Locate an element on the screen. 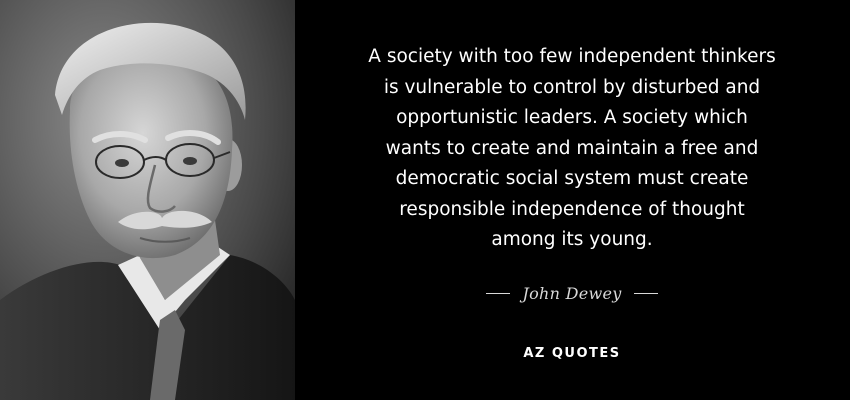 This screenshot has height=400, width=850. quote-line: among its young. is located at coordinates (572, 239).